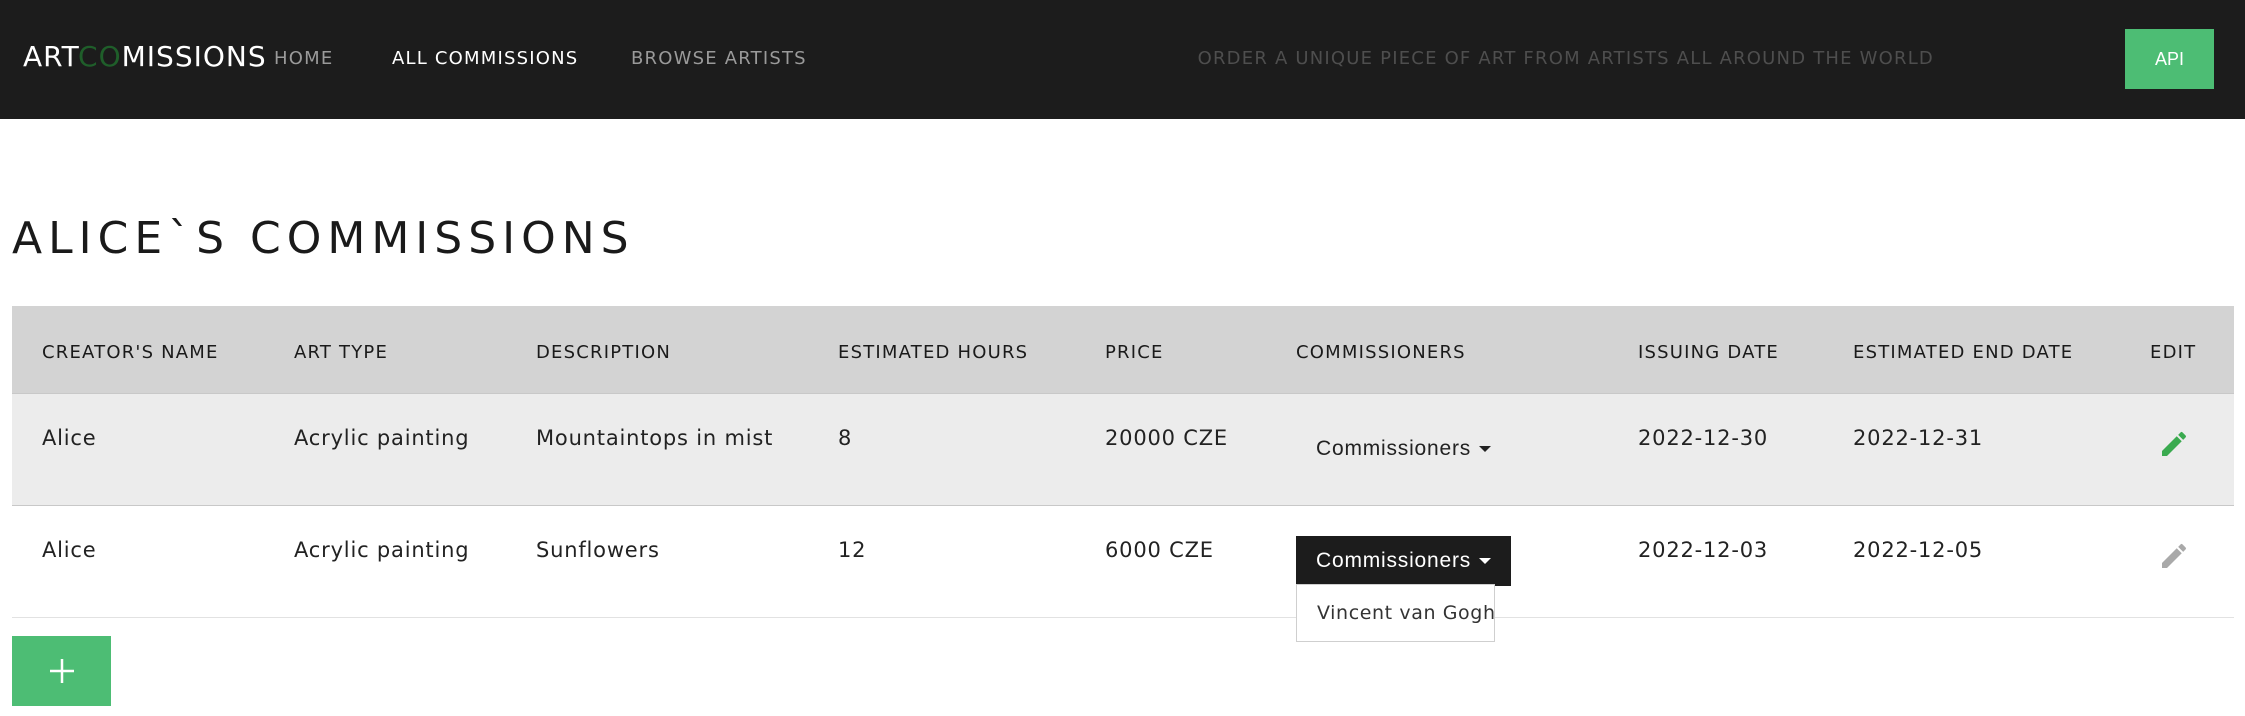 This screenshot has height=716, width=2245. I want to click on header-art-type: ART TYPE, so click(341, 352).